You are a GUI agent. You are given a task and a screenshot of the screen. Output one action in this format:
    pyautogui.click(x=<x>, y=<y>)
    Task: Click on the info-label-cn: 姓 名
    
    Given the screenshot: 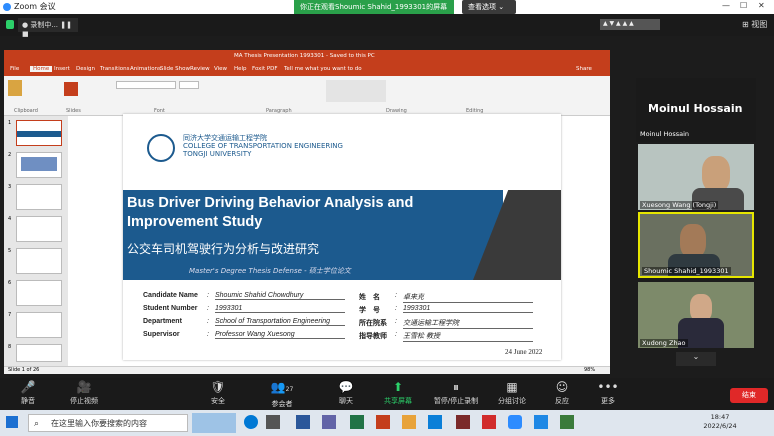 What is the action you would take?
    pyautogui.click(x=369, y=297)
    